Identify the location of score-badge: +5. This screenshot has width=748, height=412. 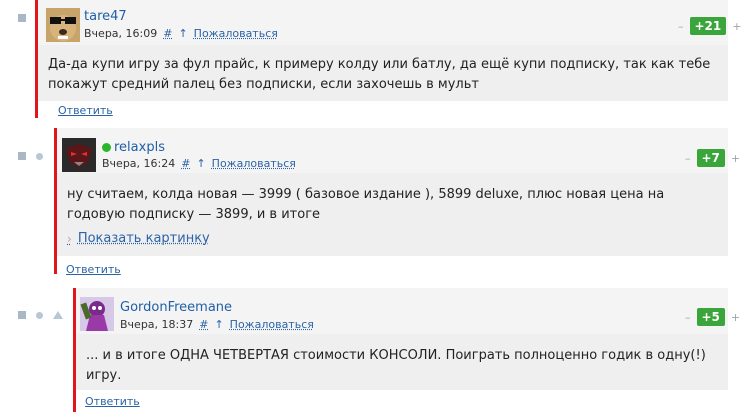
(710, 317).